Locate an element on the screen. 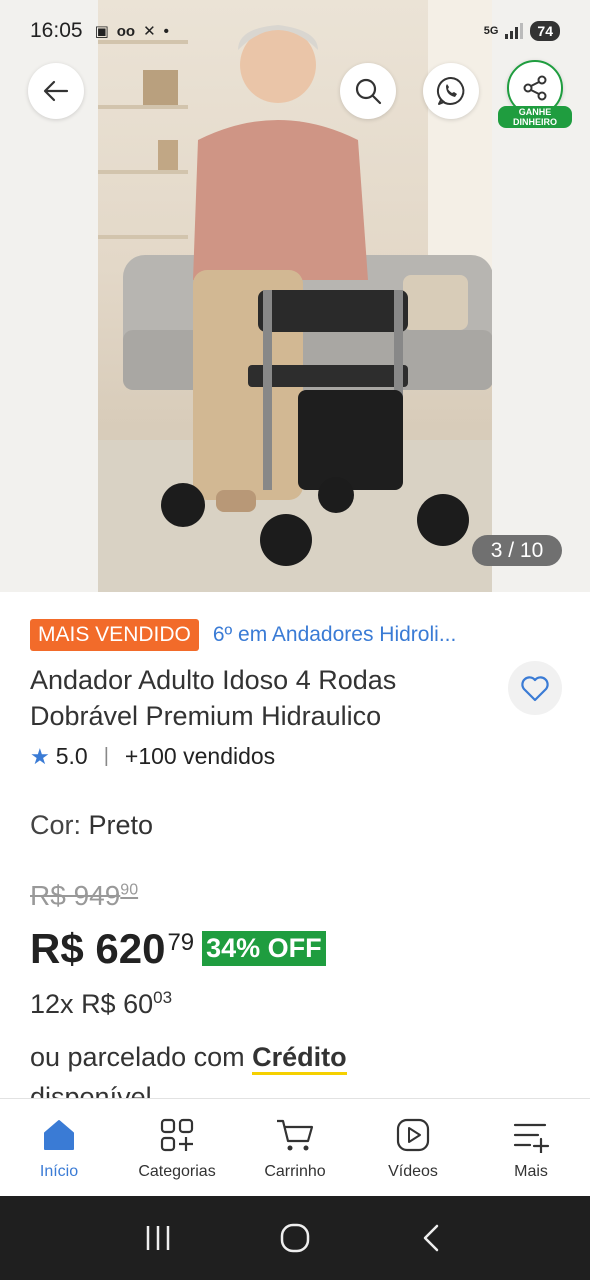 The image size is (590, 1280). home-circle-icon is located at coordinates (295, 1238).